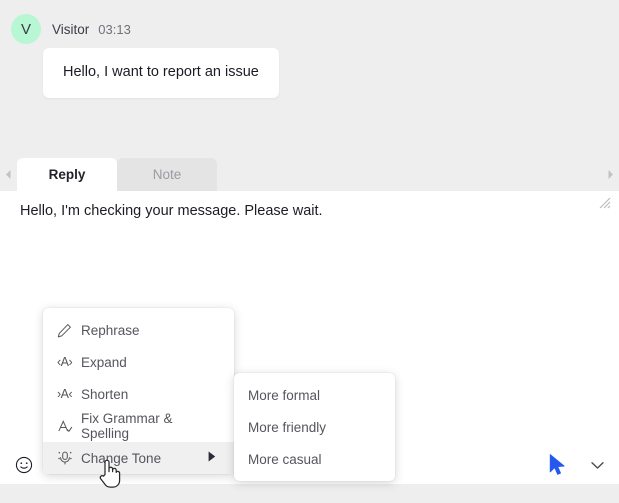 Image resolution: width=619 pixels, height=503 pixels. I want to click on submenu-item-more-formal: More formal, so click(314, 395).